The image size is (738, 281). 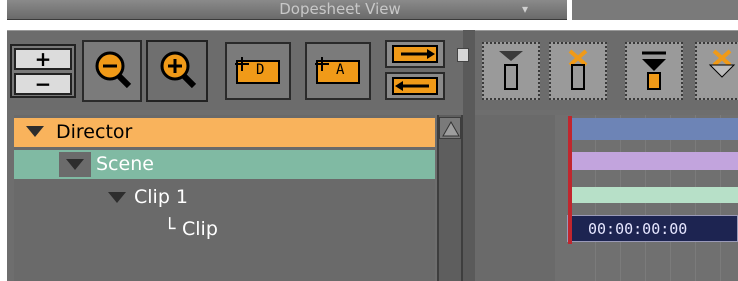 I want to click on zoom-stepper: + −, so click(x=43, y=71).